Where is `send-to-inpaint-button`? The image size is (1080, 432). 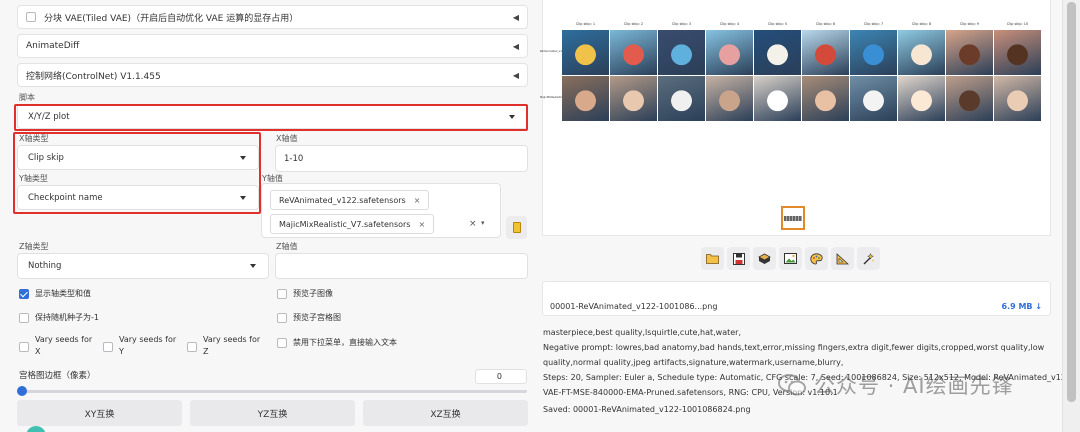
send-to-inpaint-button is located at coordinates (816, 258).